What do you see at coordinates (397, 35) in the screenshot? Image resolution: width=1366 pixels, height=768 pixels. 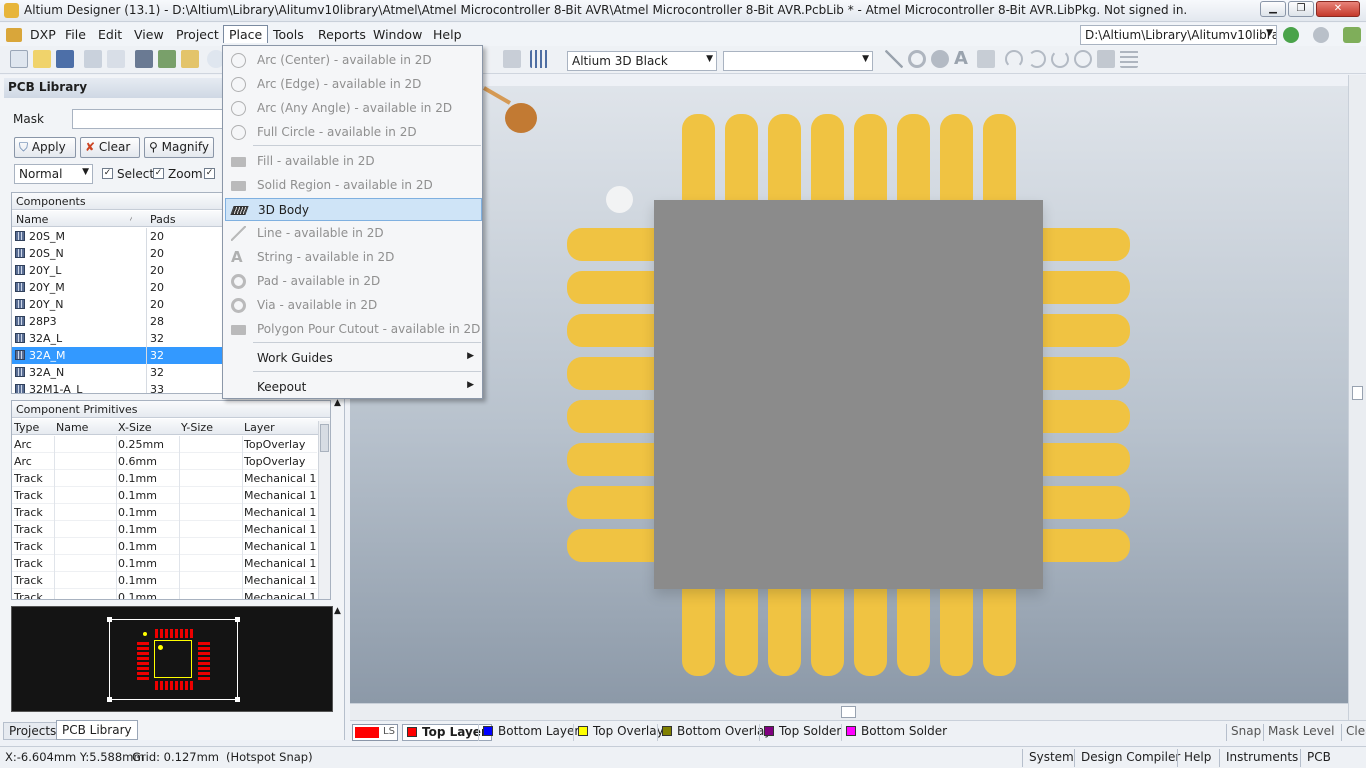 I see `menu-window: Window` at bounding box center [397, 35].